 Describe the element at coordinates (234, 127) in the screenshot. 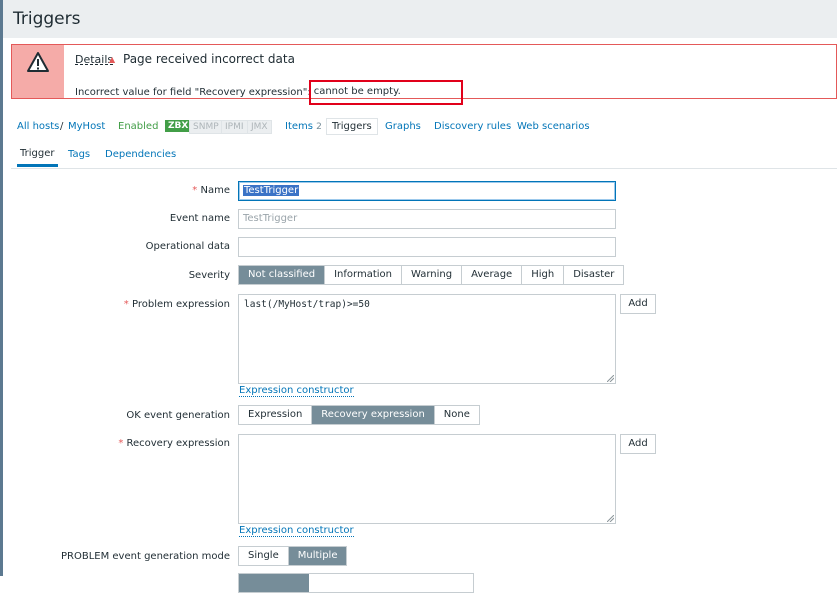

I see `ipmi-availability-badge: IPMI` at that location.